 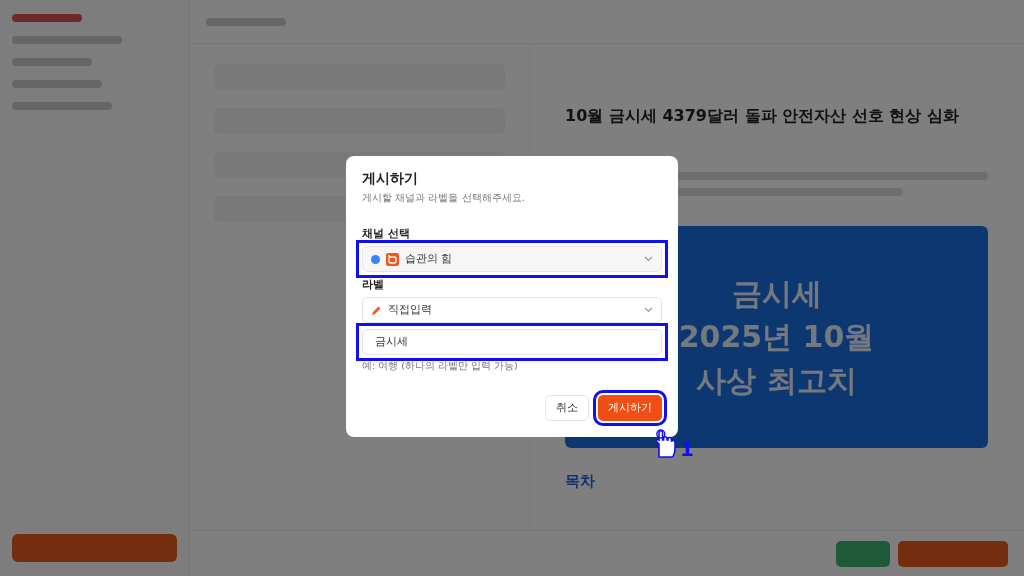 I want to click on blog-icon, so click(x=392, y=259).